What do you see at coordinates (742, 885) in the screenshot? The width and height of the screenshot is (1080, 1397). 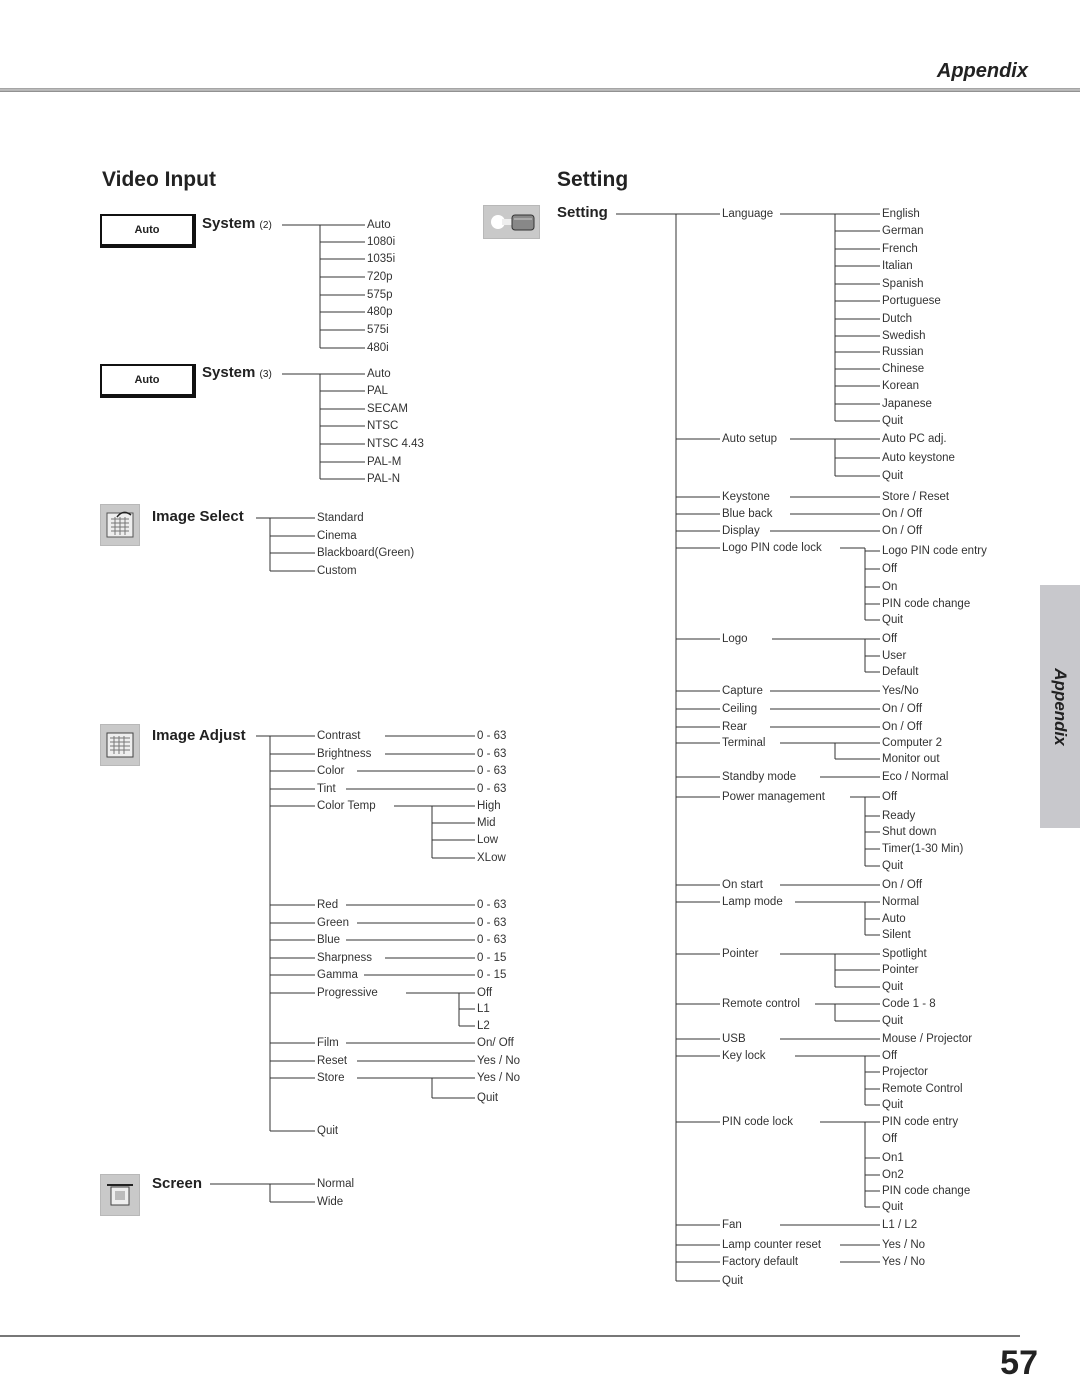 I see `setting-item: On start` at bounding box center [742, 885].